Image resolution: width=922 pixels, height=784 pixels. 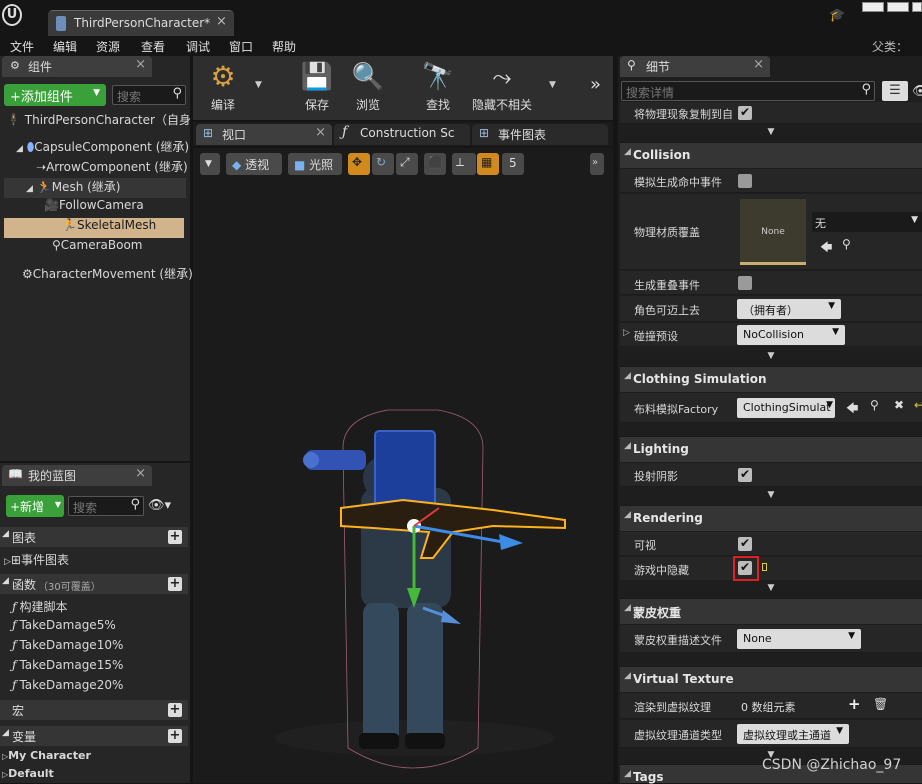 I want to click on tab-components: ⚙ 组件 ×, so click(x=77, y=66).